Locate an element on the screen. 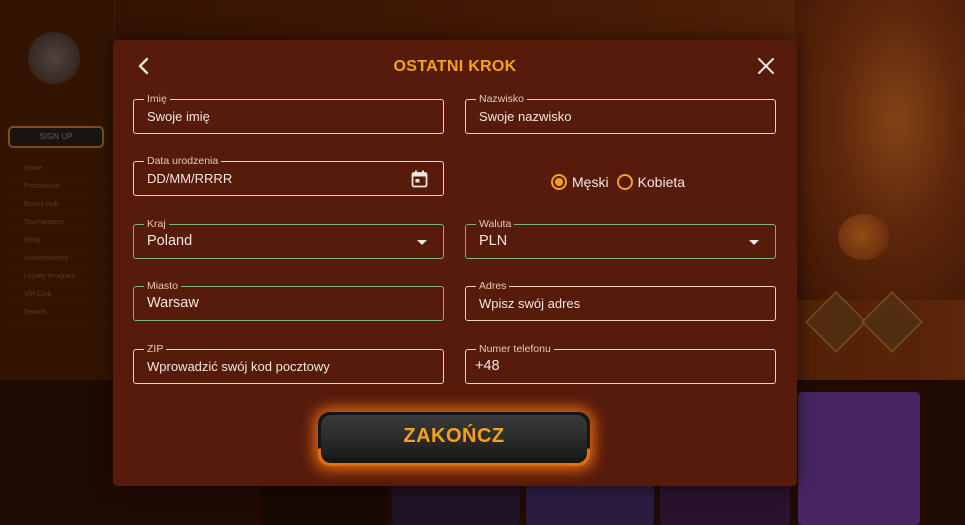 This screenshot has height=525, width=965. field-label: ZIP is located at coordinates (155, 349).